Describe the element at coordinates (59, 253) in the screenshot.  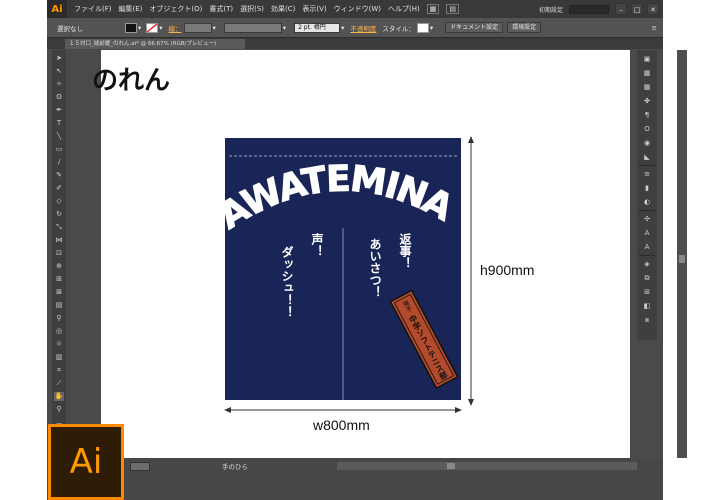
I see `free-transform-tool-icon: ⊡` at that location.